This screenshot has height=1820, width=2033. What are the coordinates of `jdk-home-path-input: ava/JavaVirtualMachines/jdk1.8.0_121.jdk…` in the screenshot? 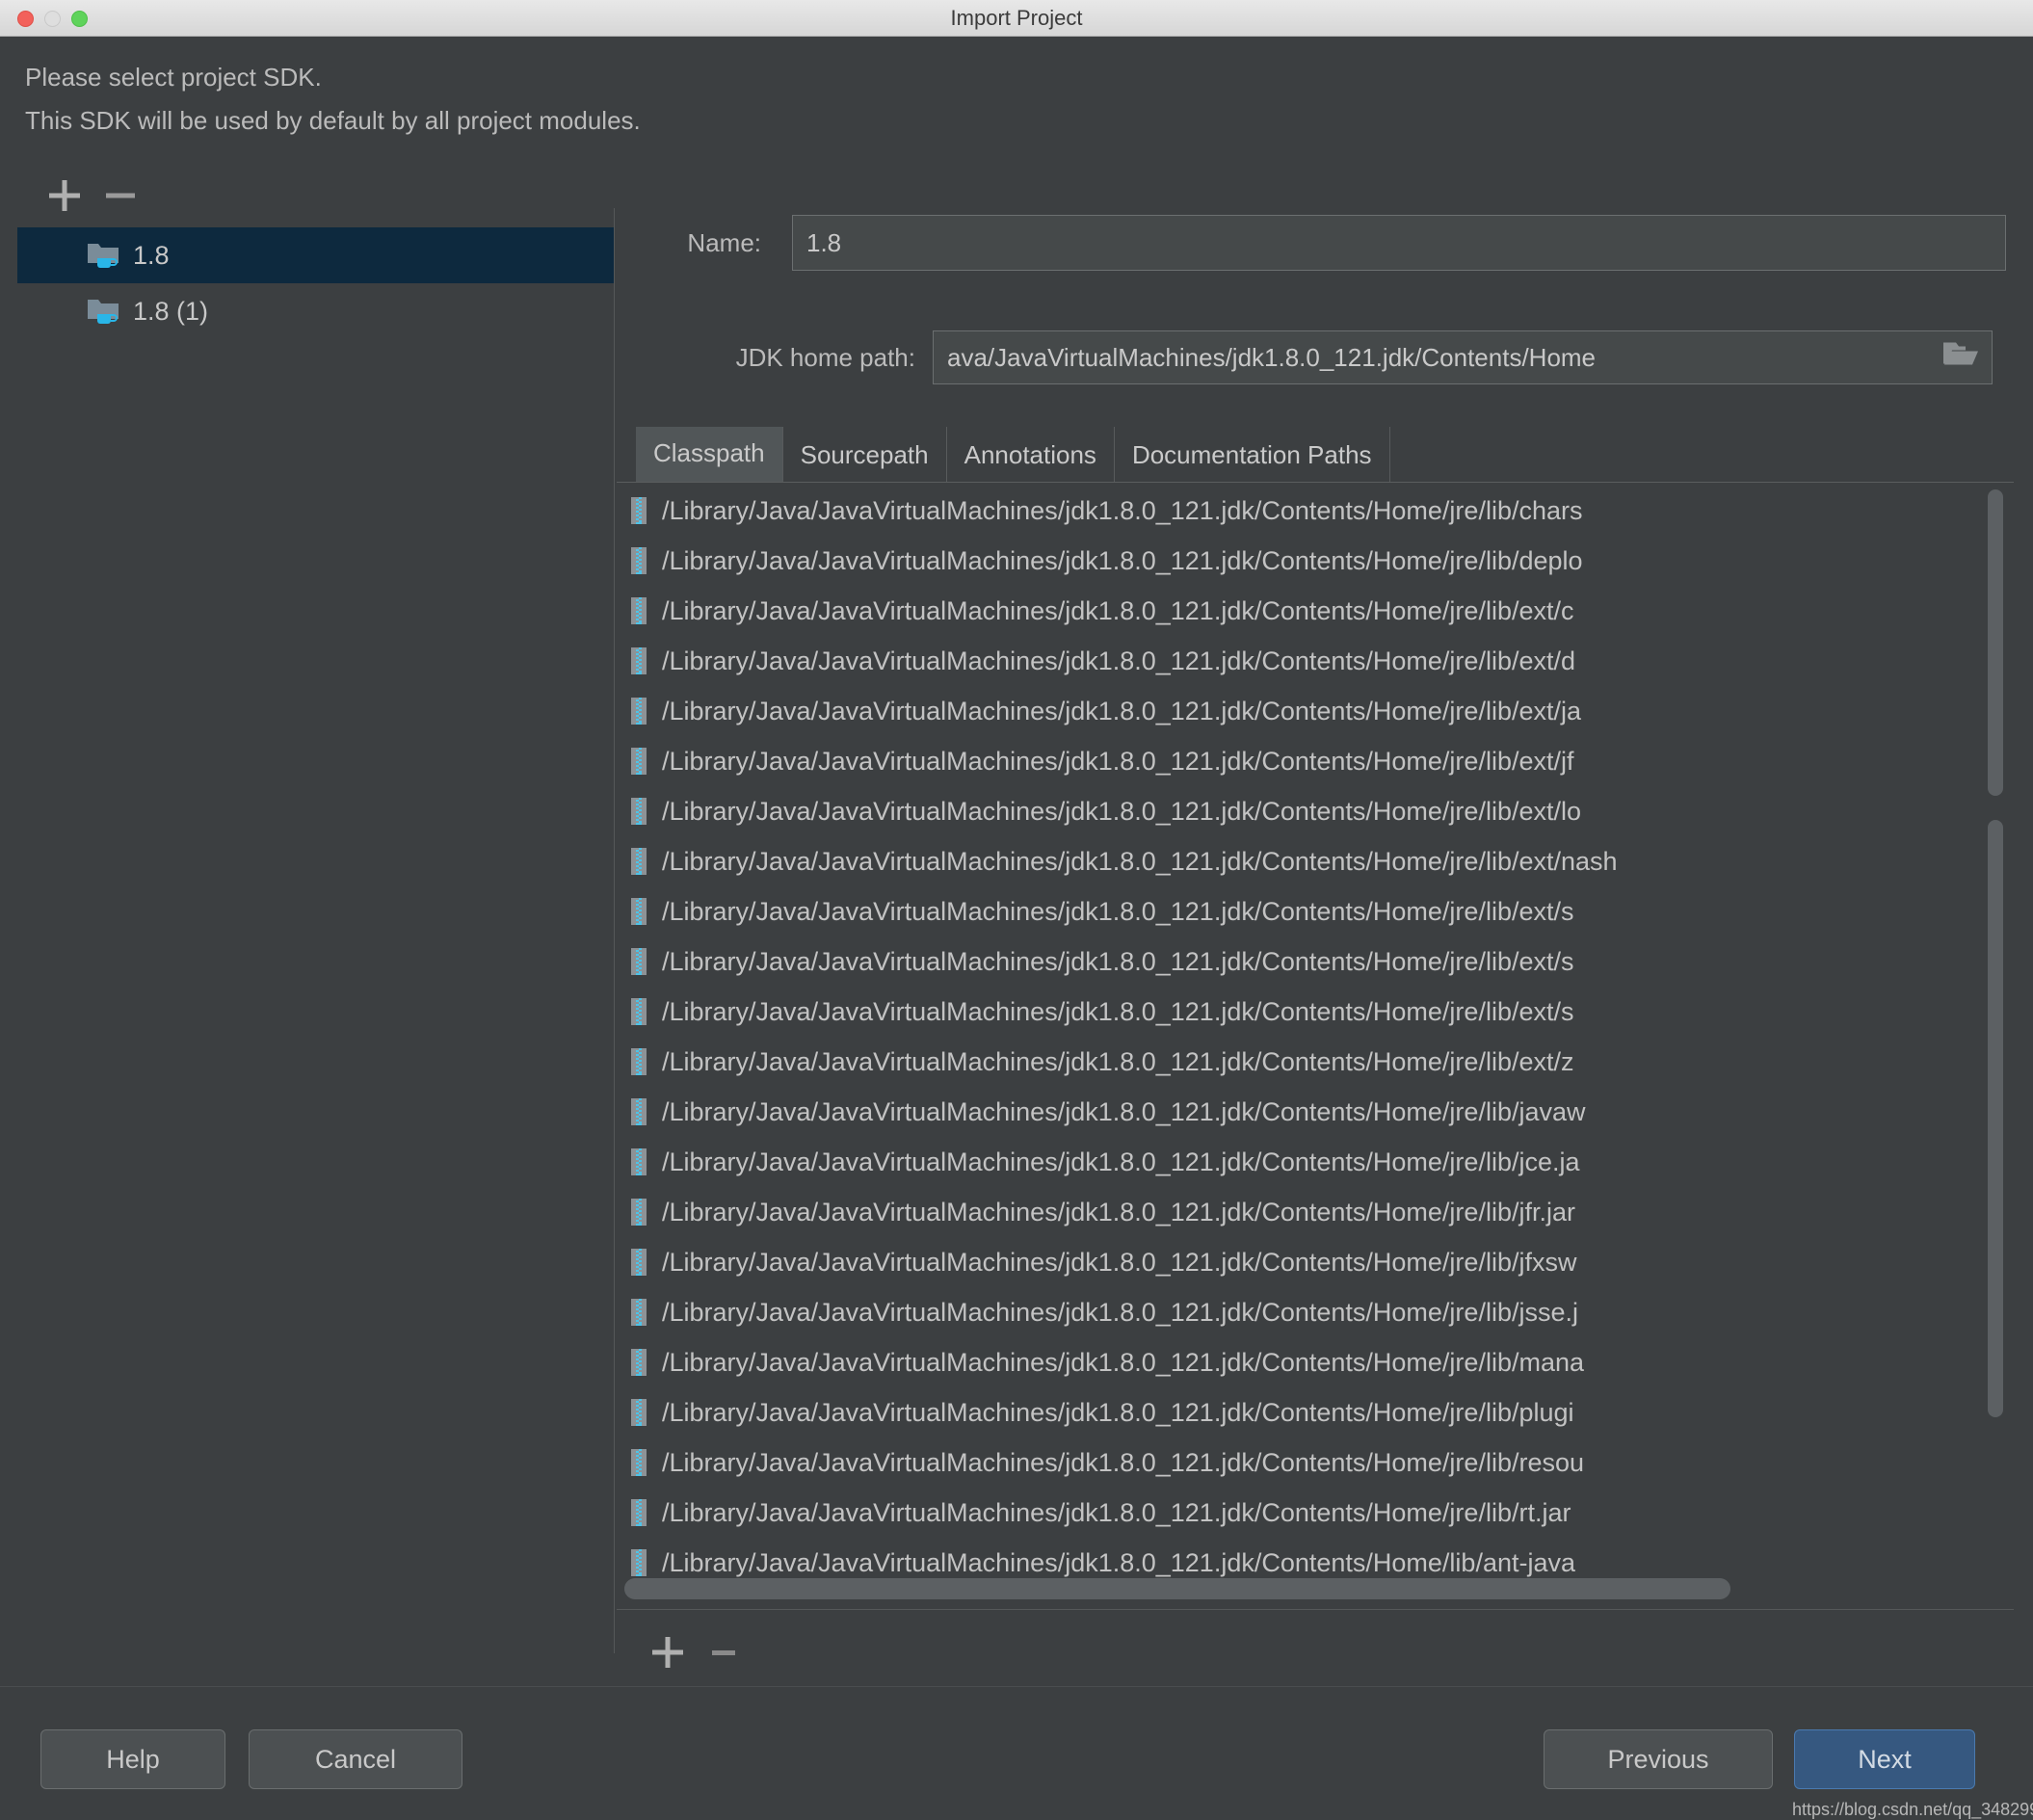 It's located at (1463, 357).